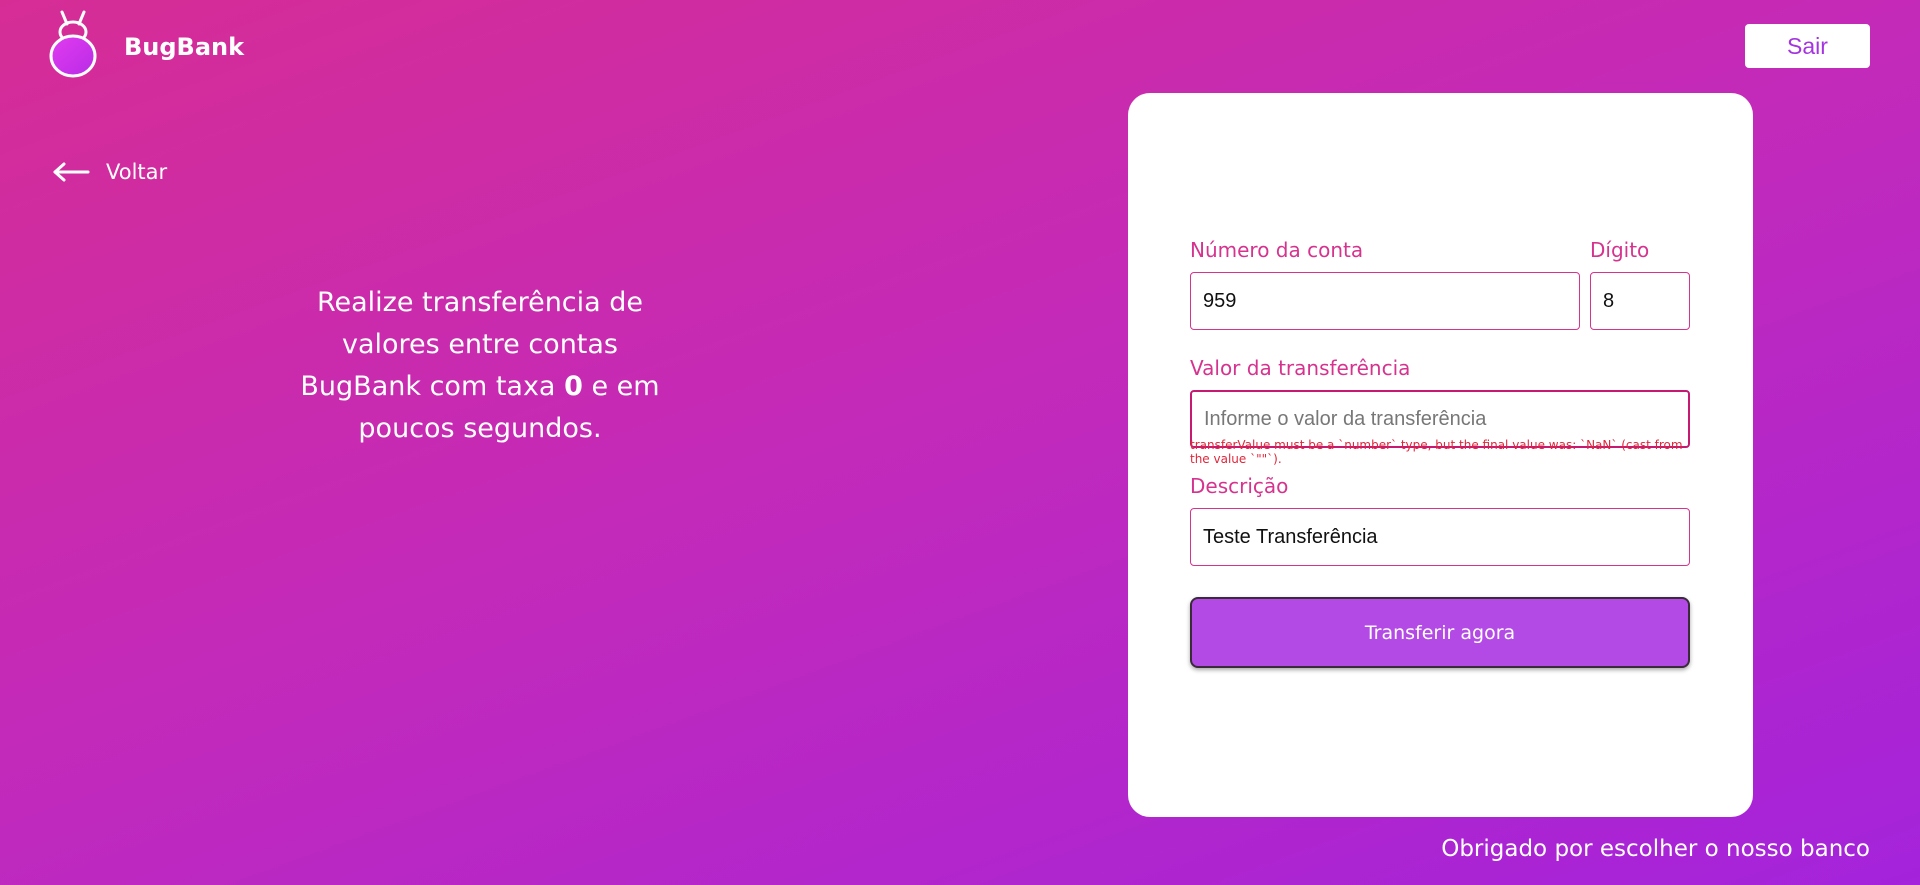 Image resolution: width=1920 pixels, height=885 pixels. I want to click on transfer-now-button: Transferir agora, so click(1440, 632).